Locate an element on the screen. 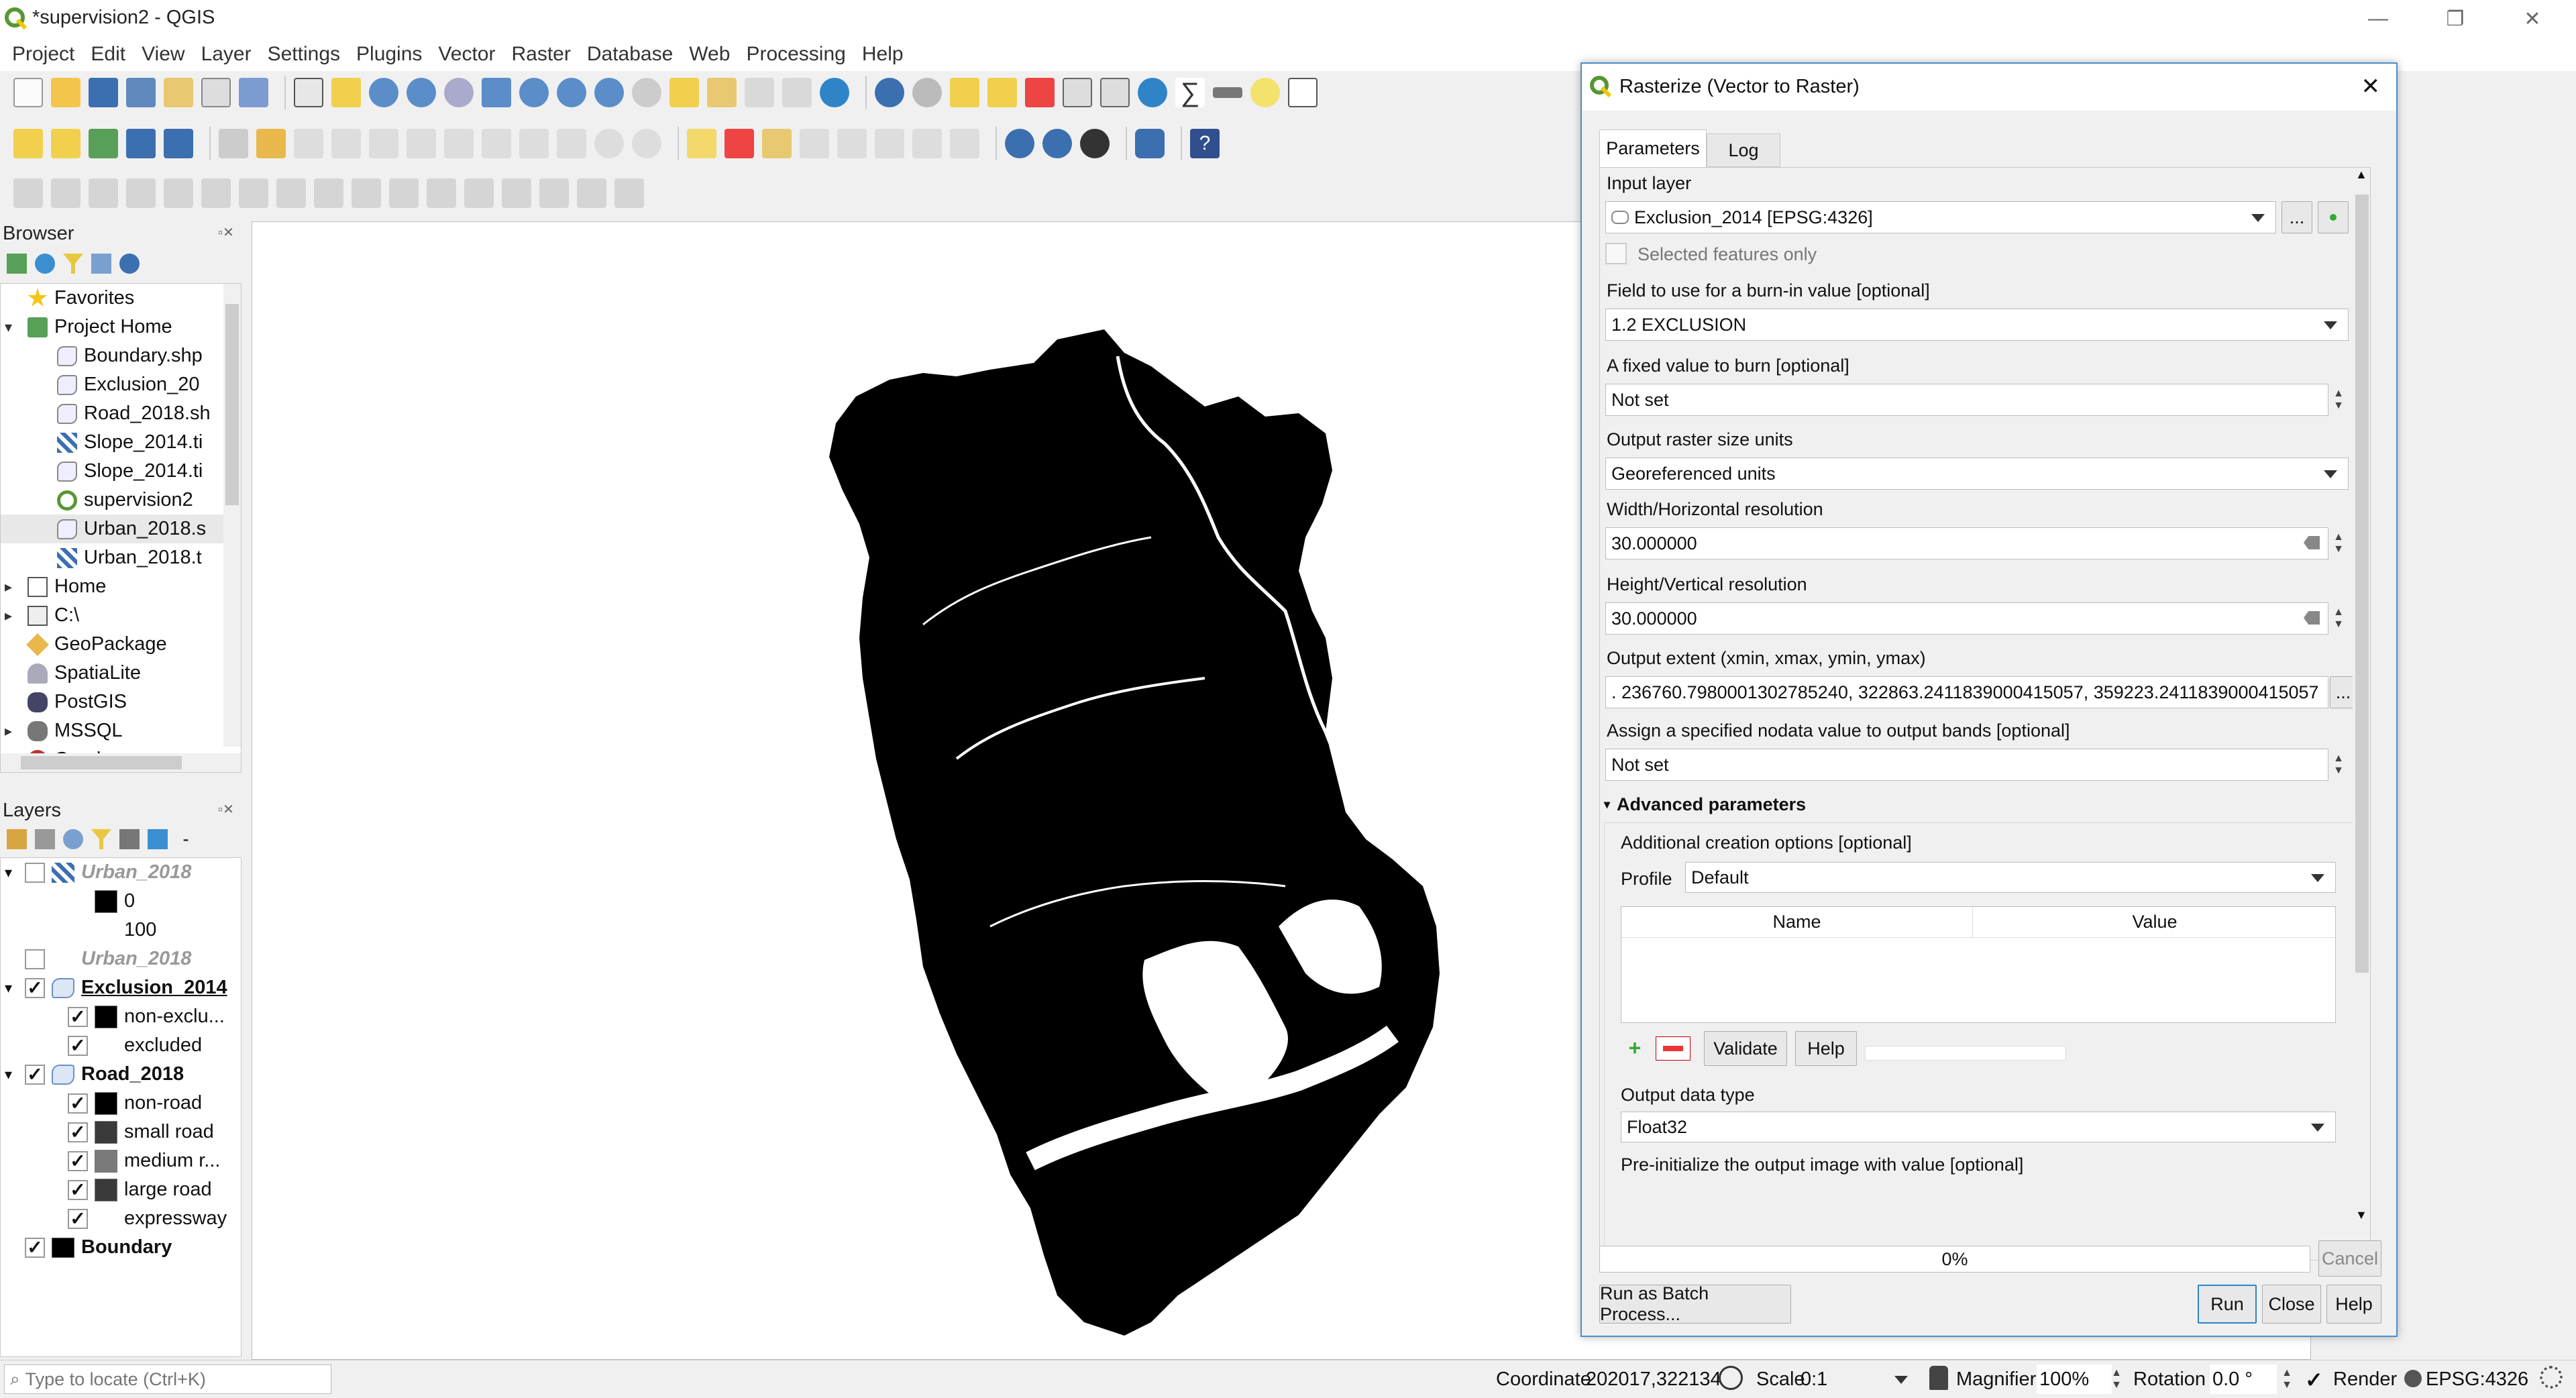  tab-log: Log is located at coordinates (1743, 150).